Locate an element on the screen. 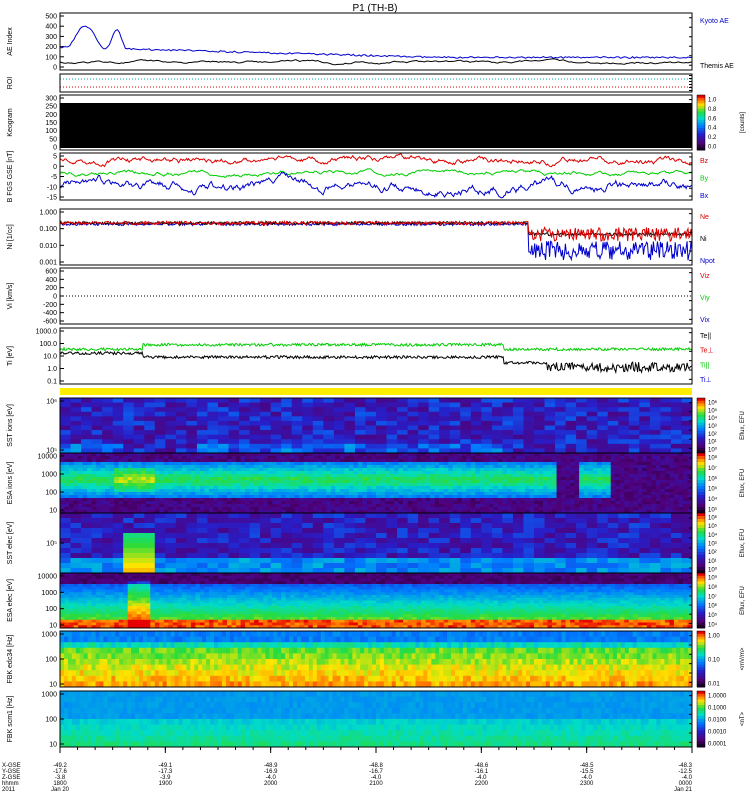 This screenshot has width=750, height=800. panel-ylabel-keogram: Keogram is located at coordinates (10, 122).